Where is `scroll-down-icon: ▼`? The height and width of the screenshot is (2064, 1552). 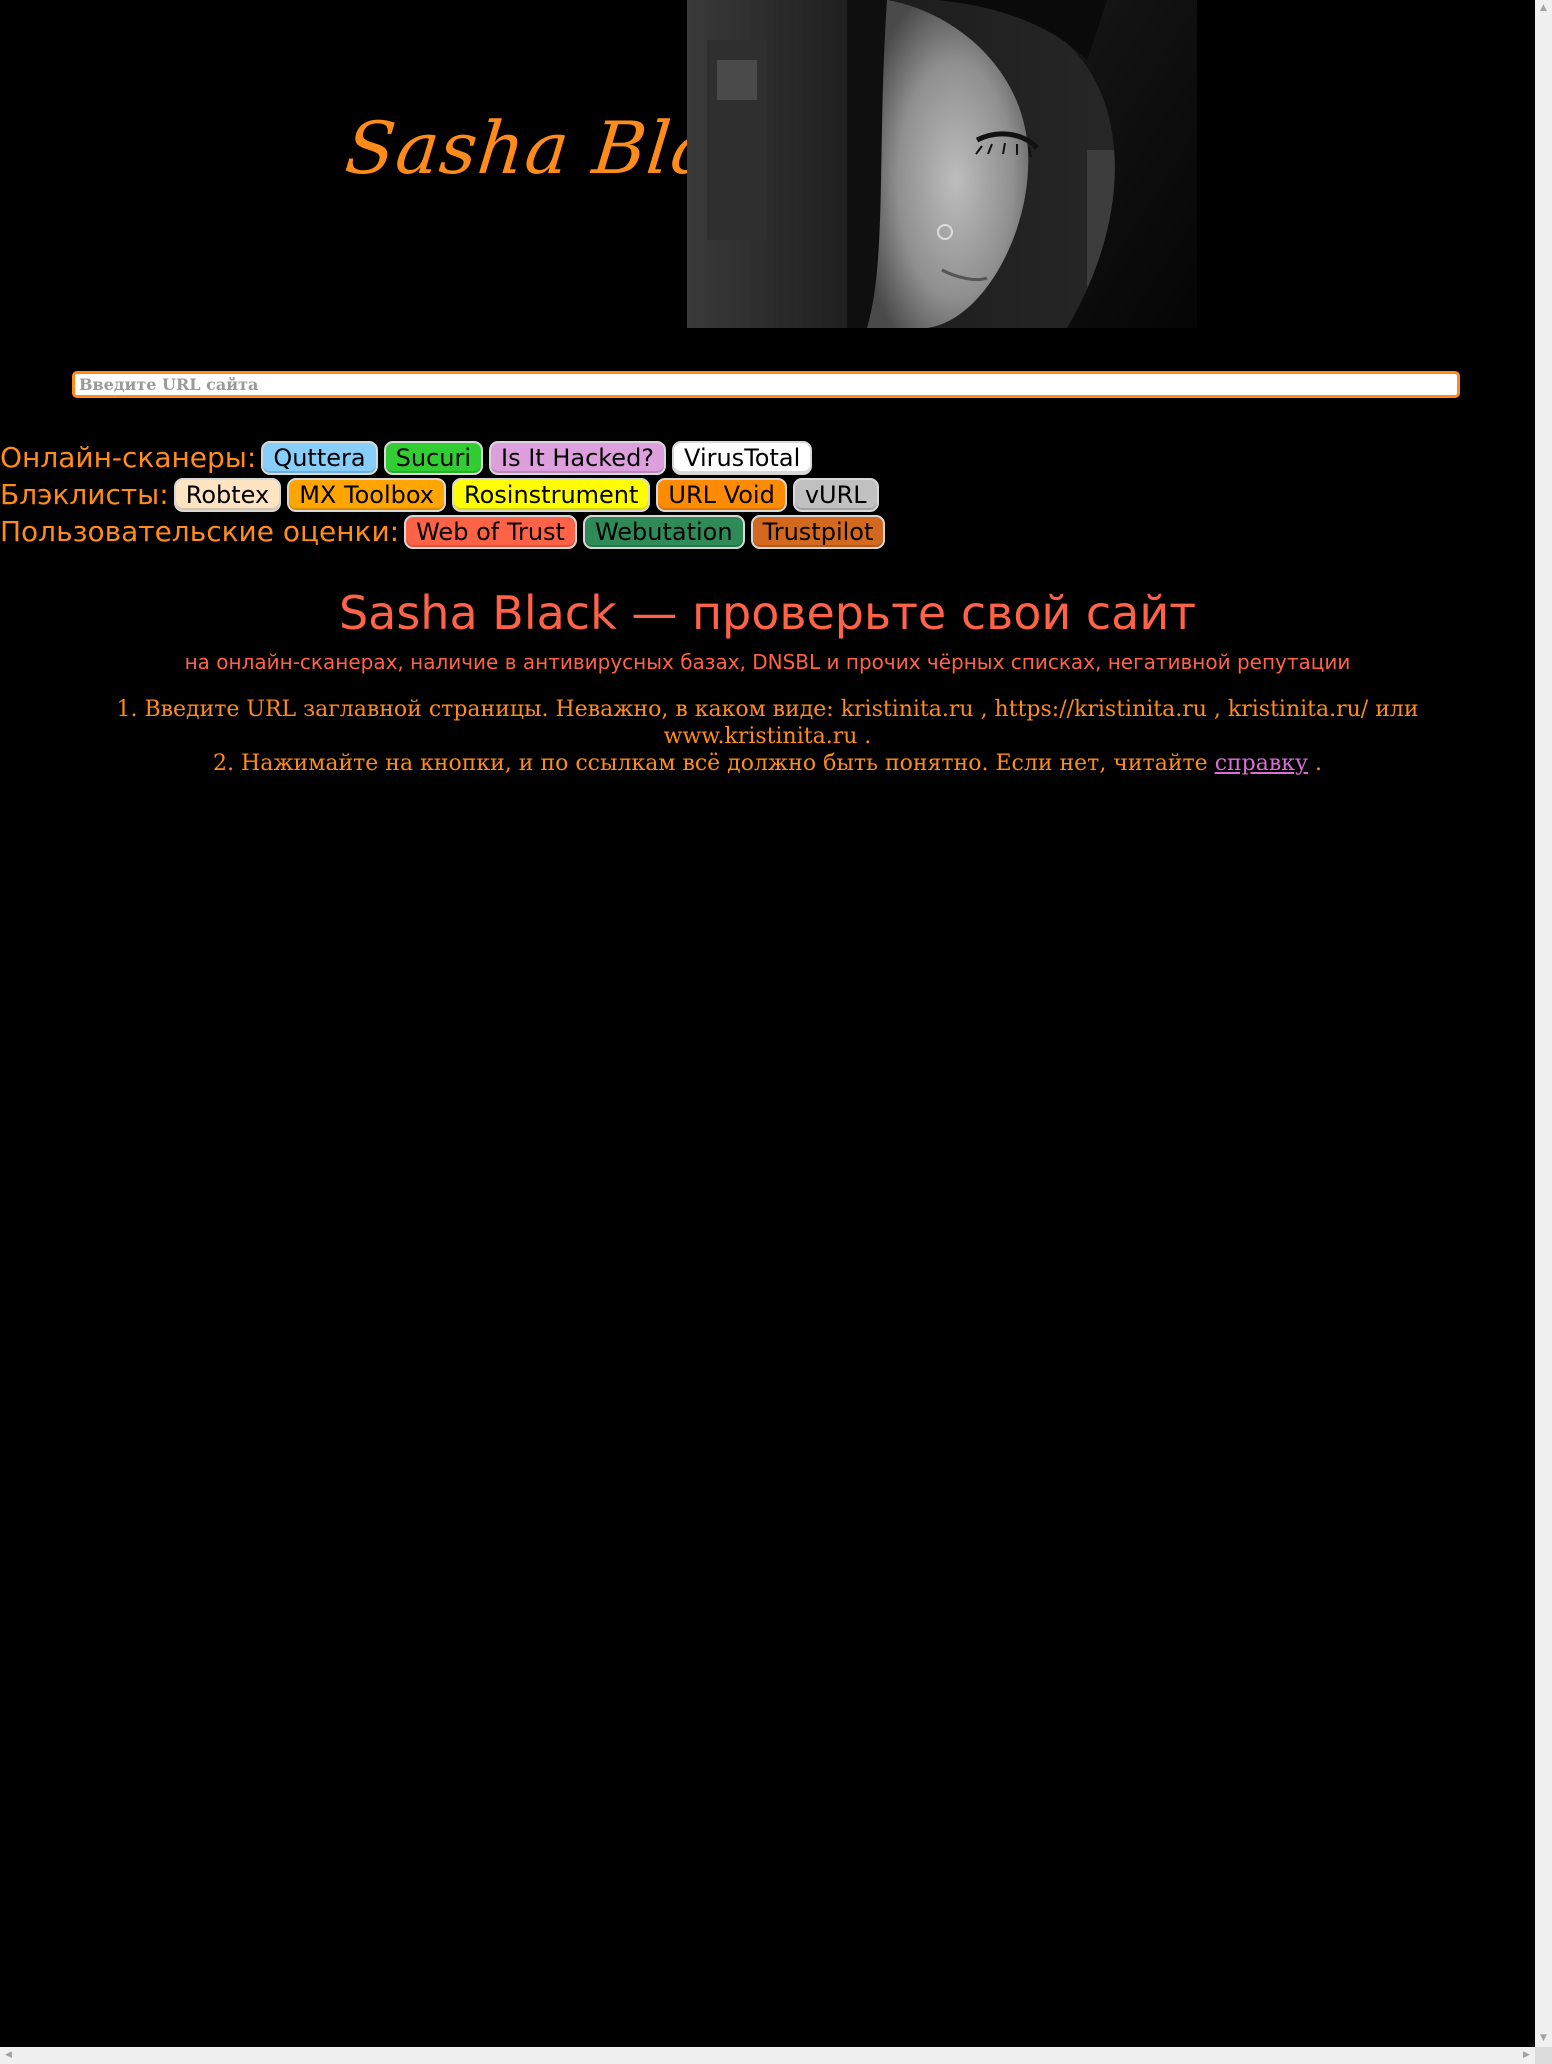 scroll-down-icon: ▼ is located at coordinates (1543, 2038).